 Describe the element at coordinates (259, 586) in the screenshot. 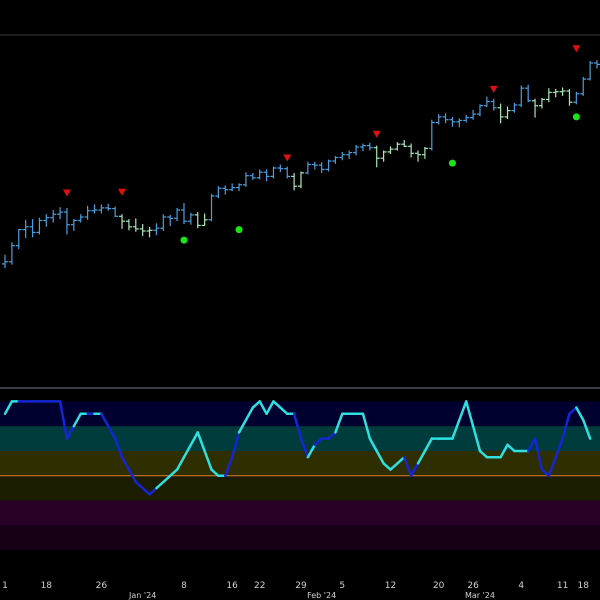

I see `x-tick-label: 22` at that location.